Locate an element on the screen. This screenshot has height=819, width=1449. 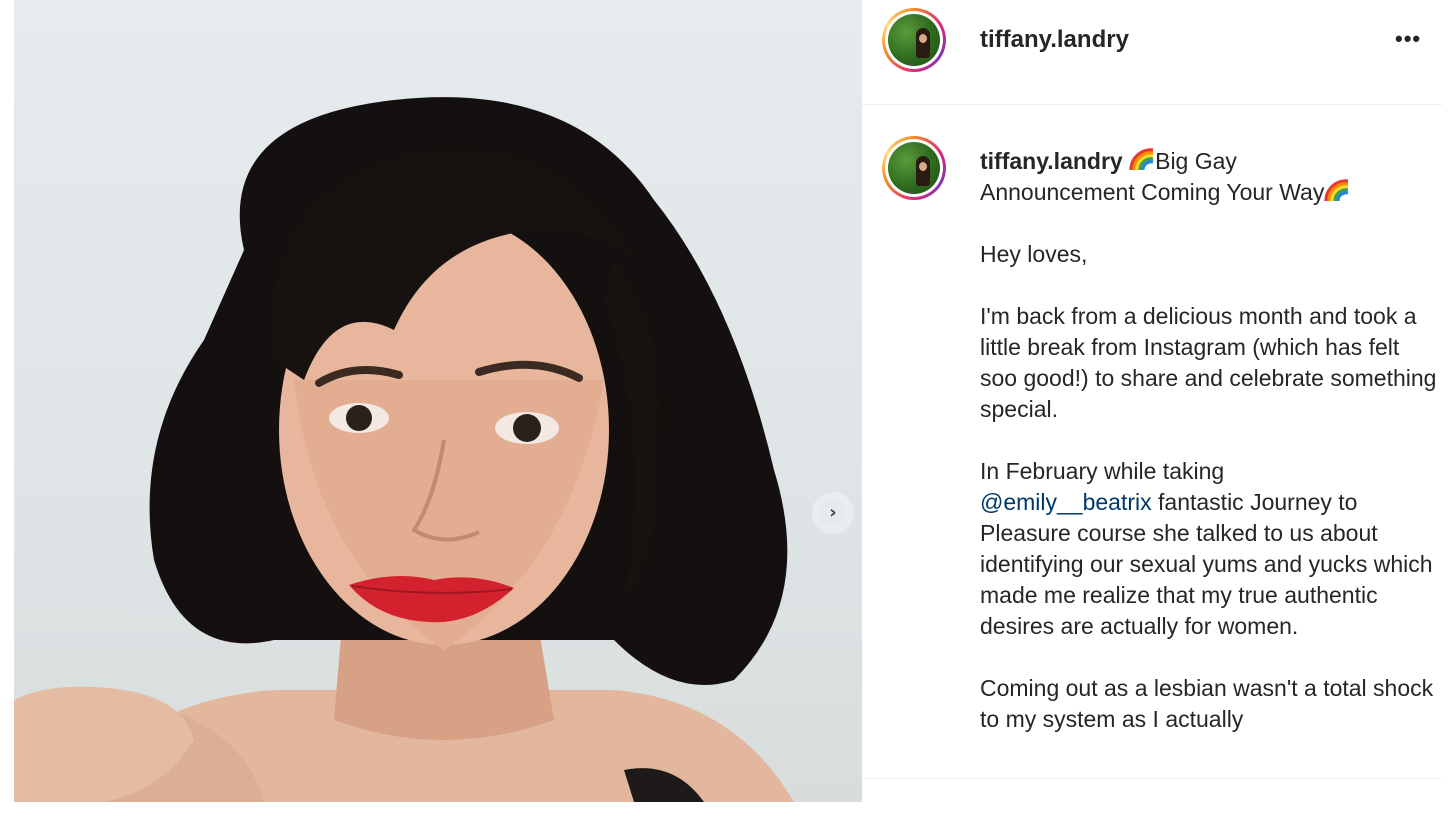
more-horizontal-icon: ••• is located at coordinates (1408, 39).